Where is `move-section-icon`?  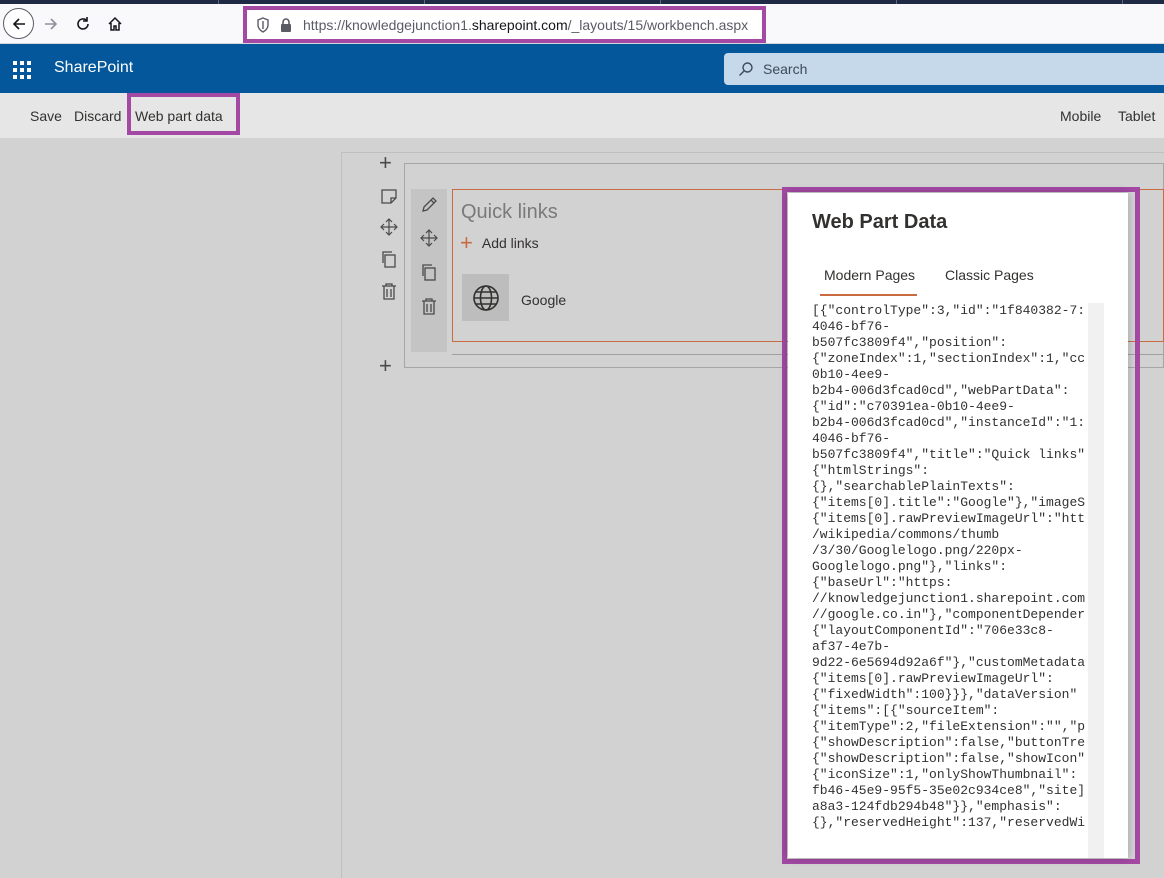 move-section-icon is located at coordinates (389, 227).